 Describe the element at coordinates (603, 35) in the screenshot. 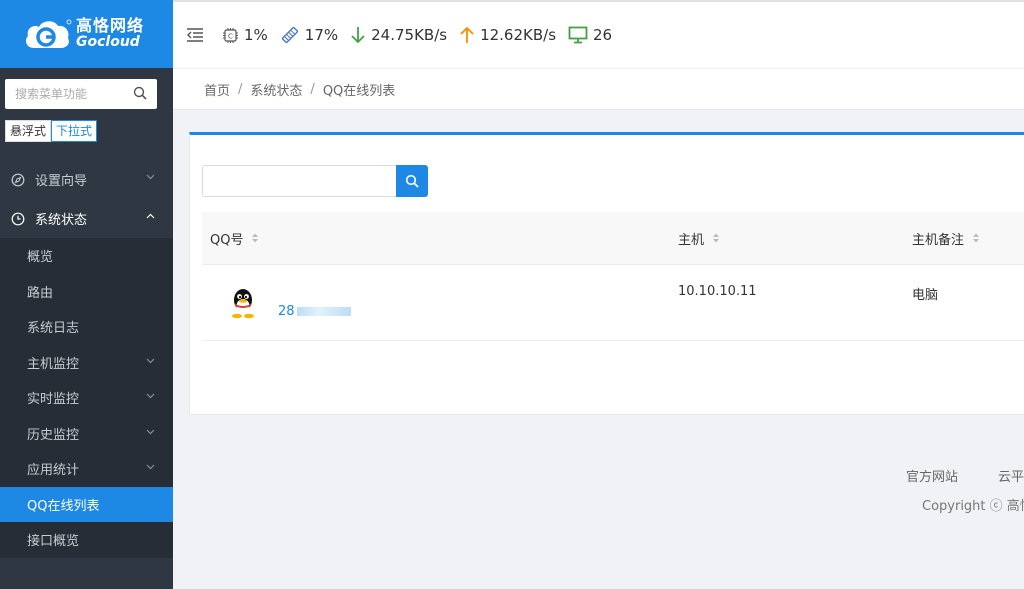

I see `online-hosts-value: 26` at that location.